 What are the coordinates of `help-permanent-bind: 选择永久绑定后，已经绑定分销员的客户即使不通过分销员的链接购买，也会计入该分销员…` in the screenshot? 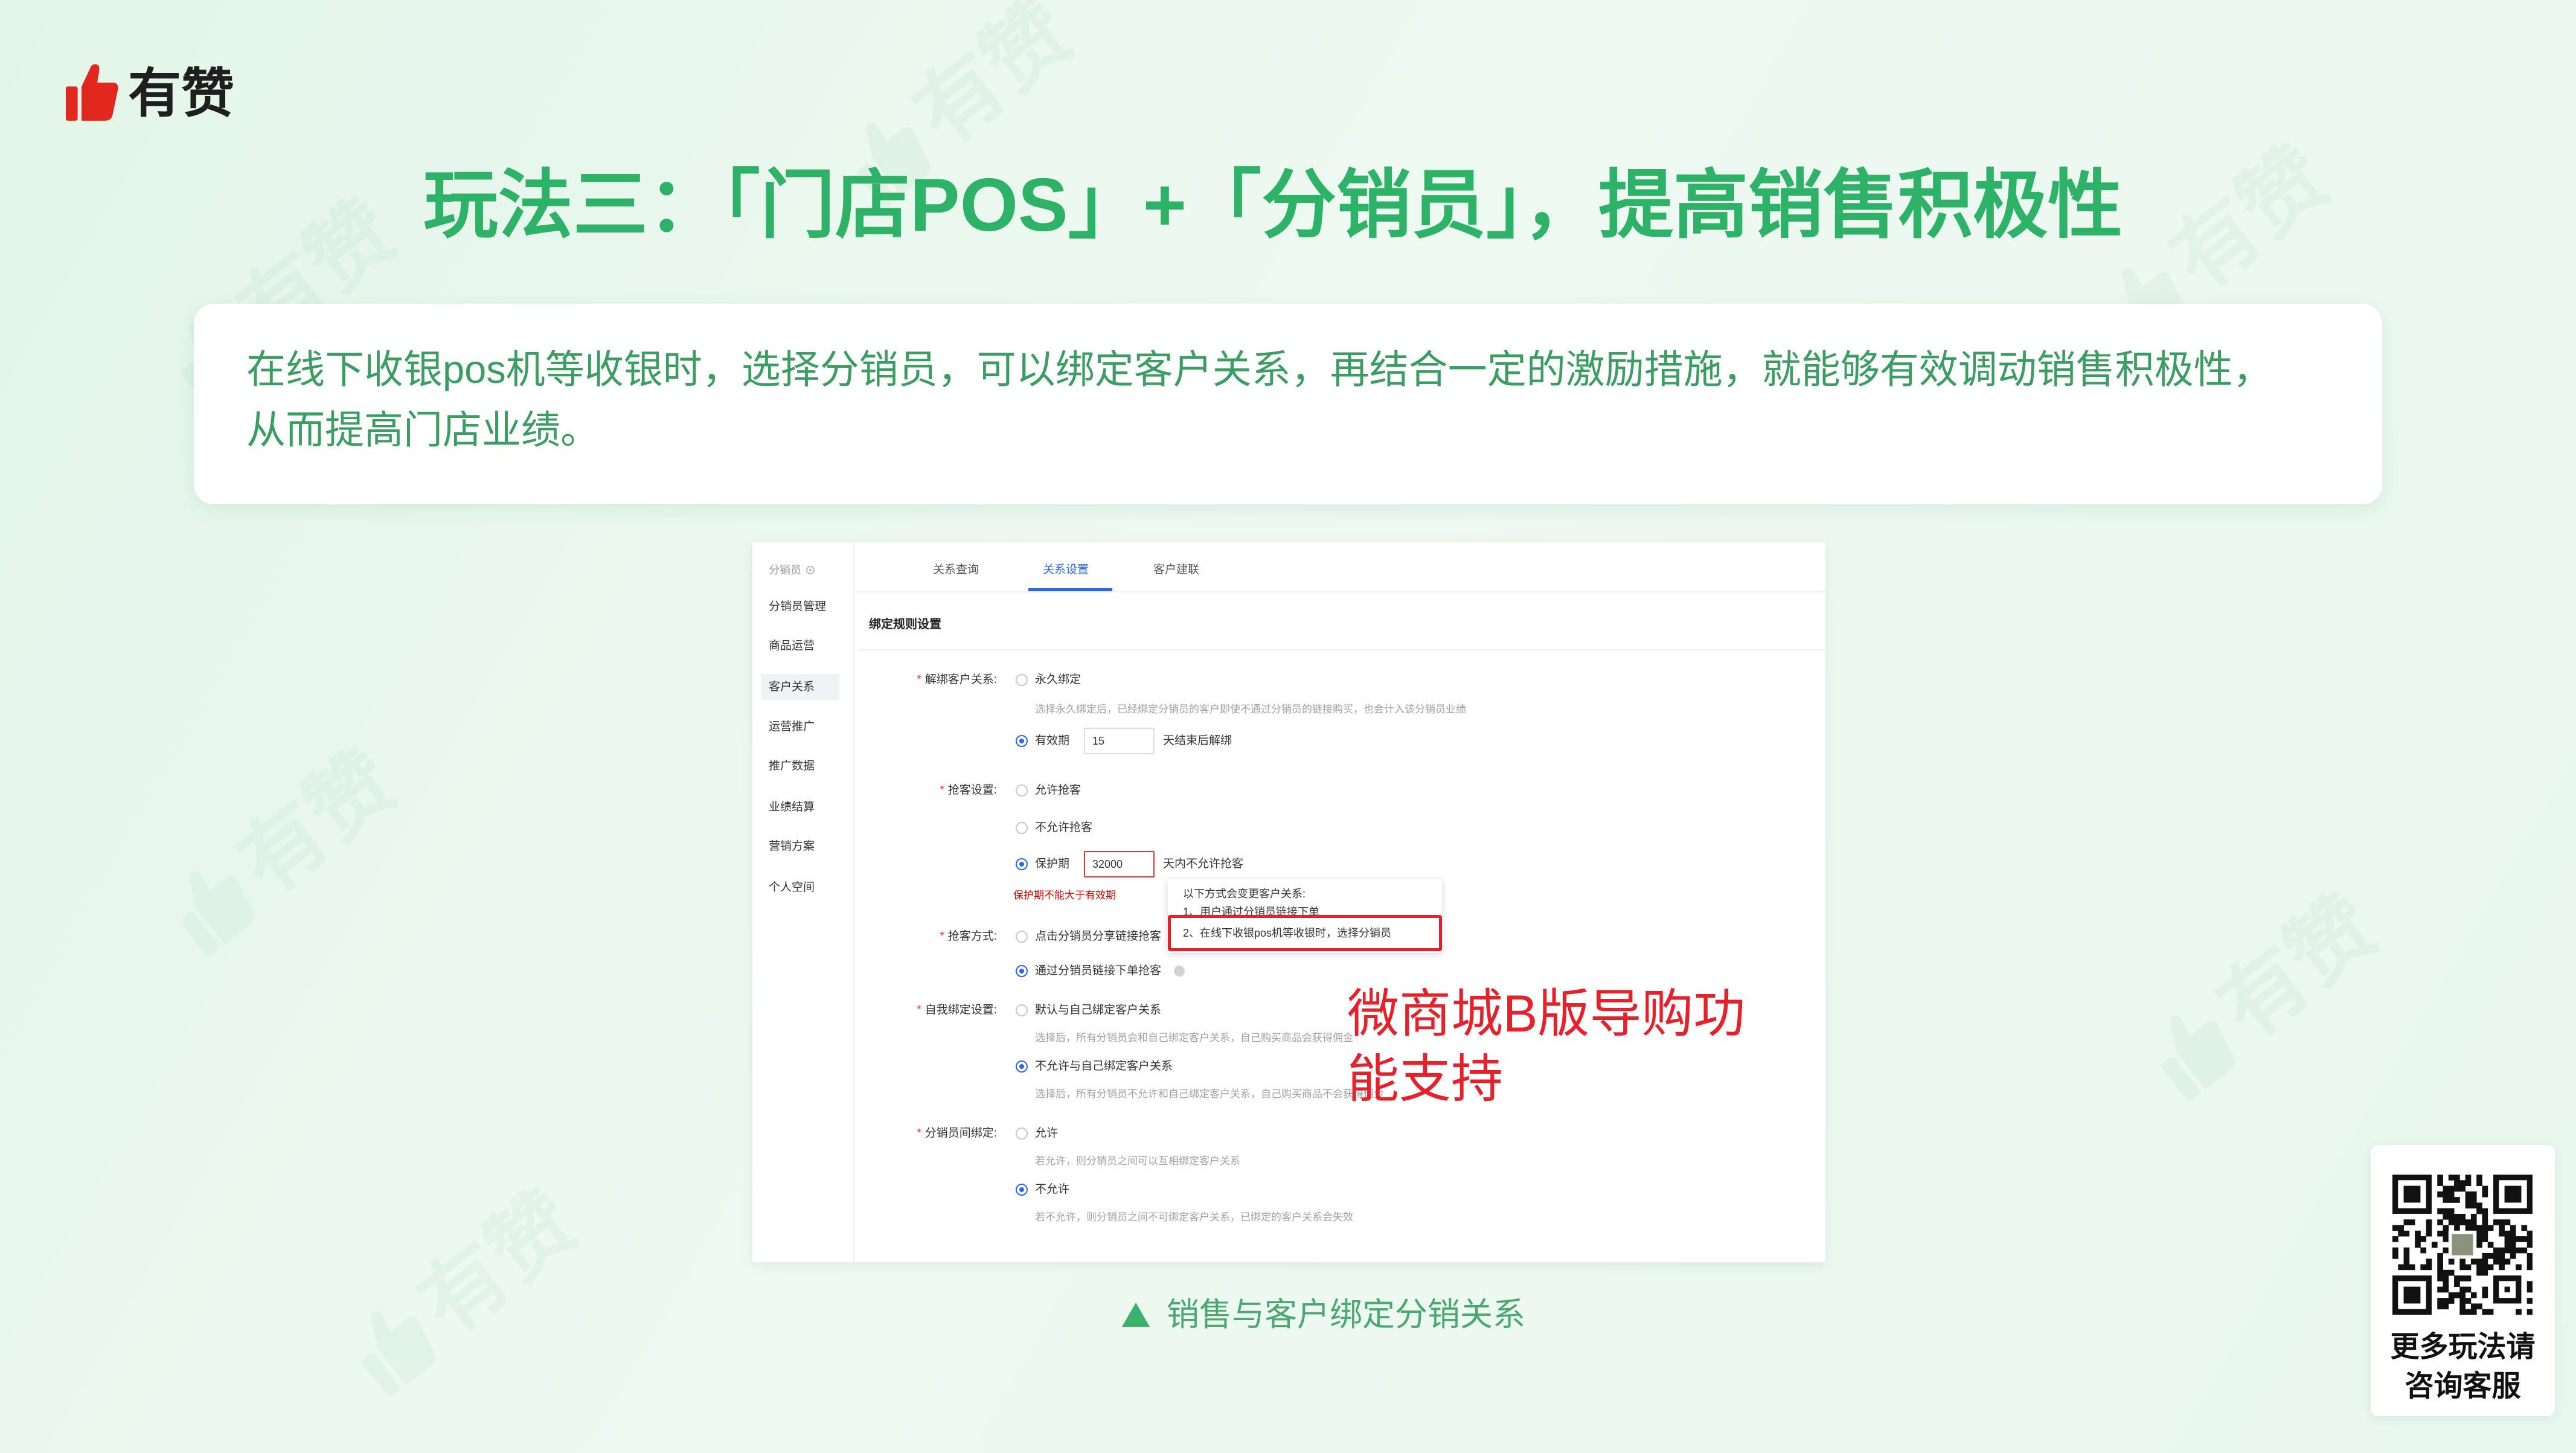 It's located at (1250, 709).